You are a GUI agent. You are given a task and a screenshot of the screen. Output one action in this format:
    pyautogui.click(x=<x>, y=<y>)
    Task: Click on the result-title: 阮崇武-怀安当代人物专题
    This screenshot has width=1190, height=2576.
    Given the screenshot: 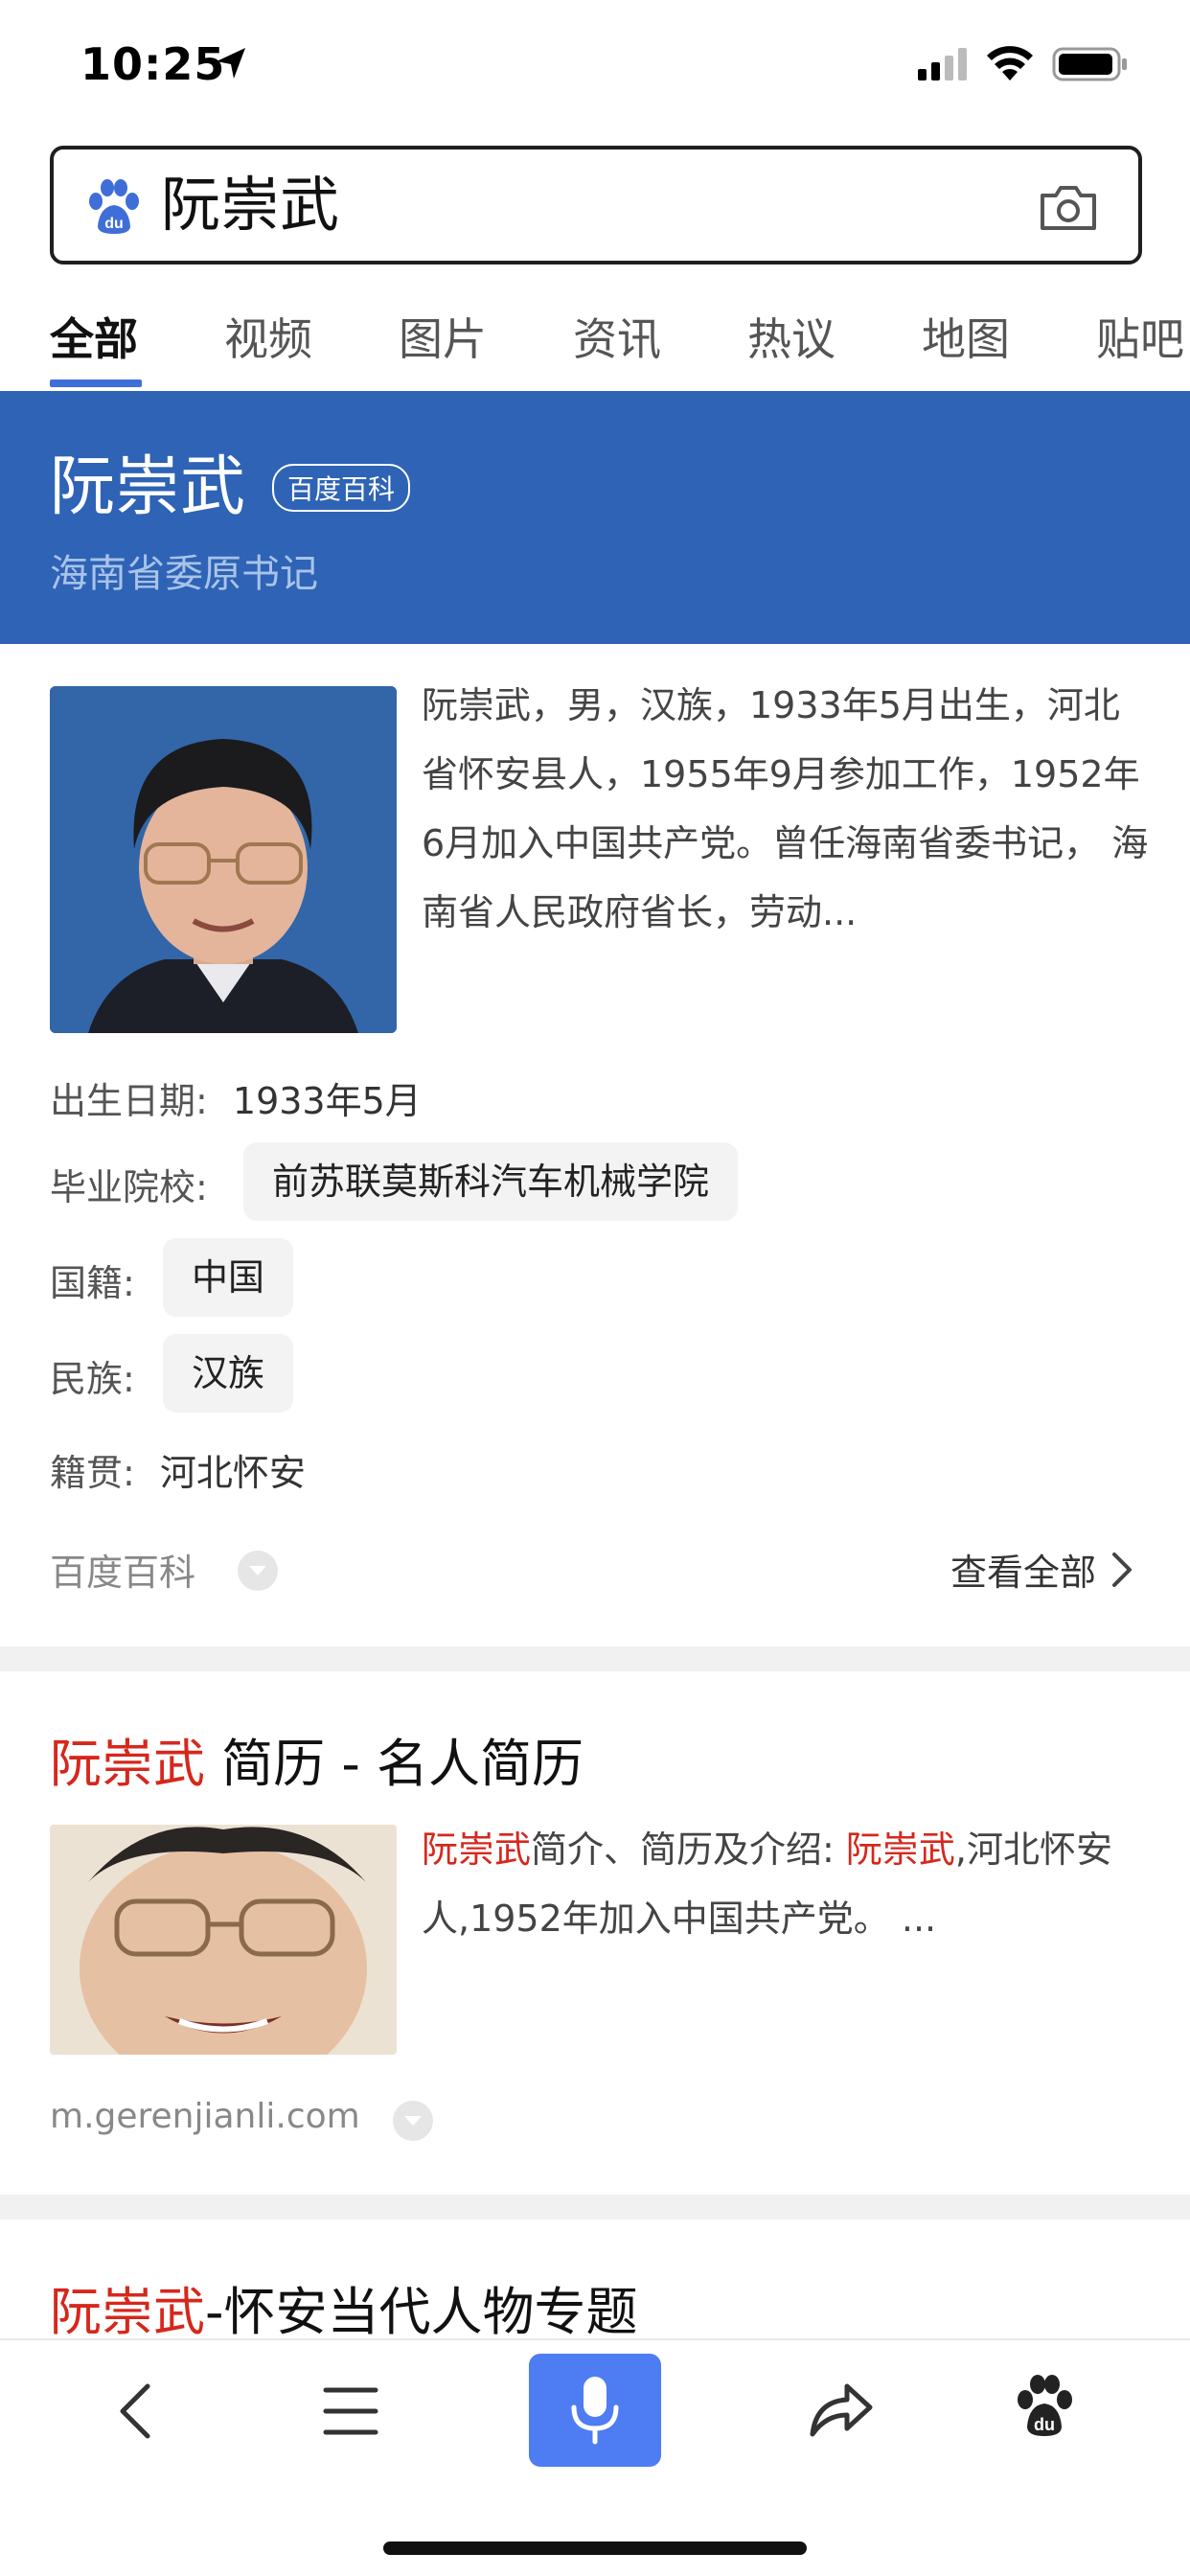 What is the action you would take?
    pyautogui.click(x=344, y=2307)
    